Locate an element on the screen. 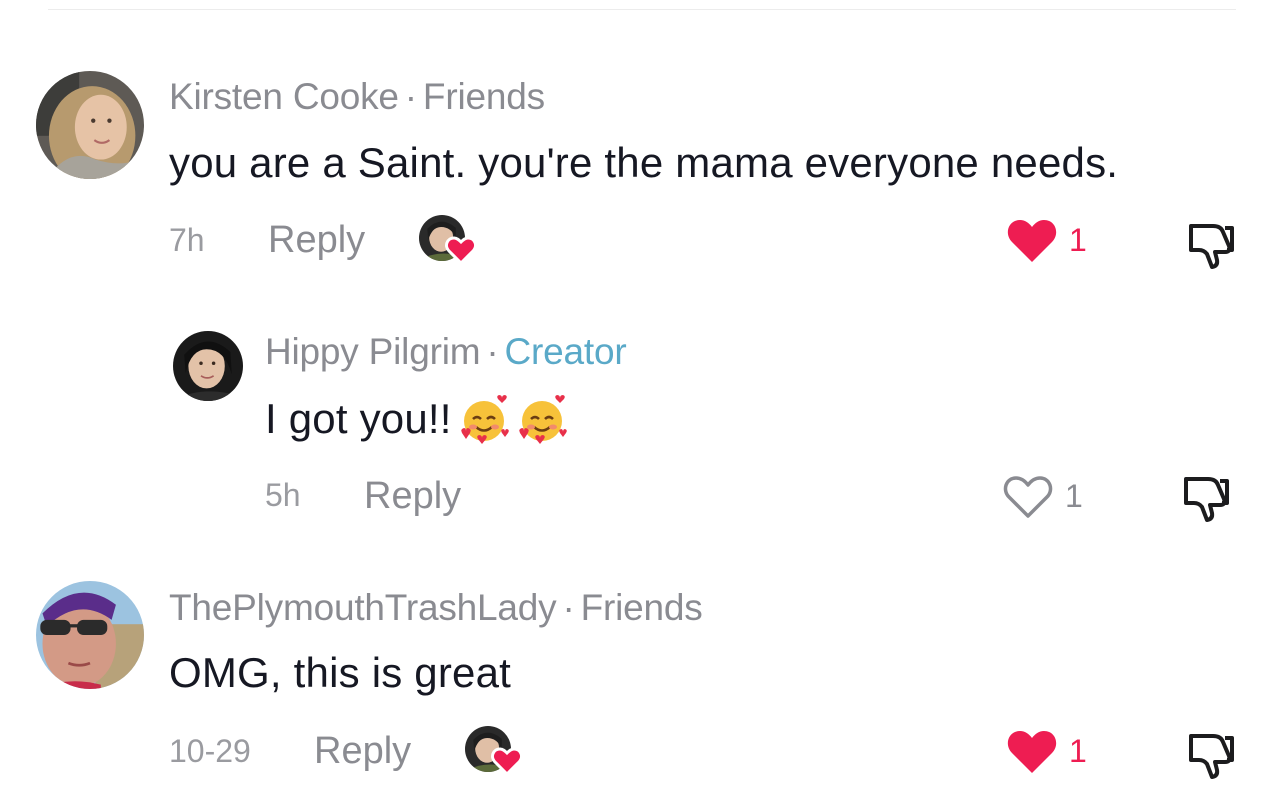 The width and height of the screenshot is (1284, 788). author-name: ThePlymouthTrashLady is located at coordinates (363, 607).